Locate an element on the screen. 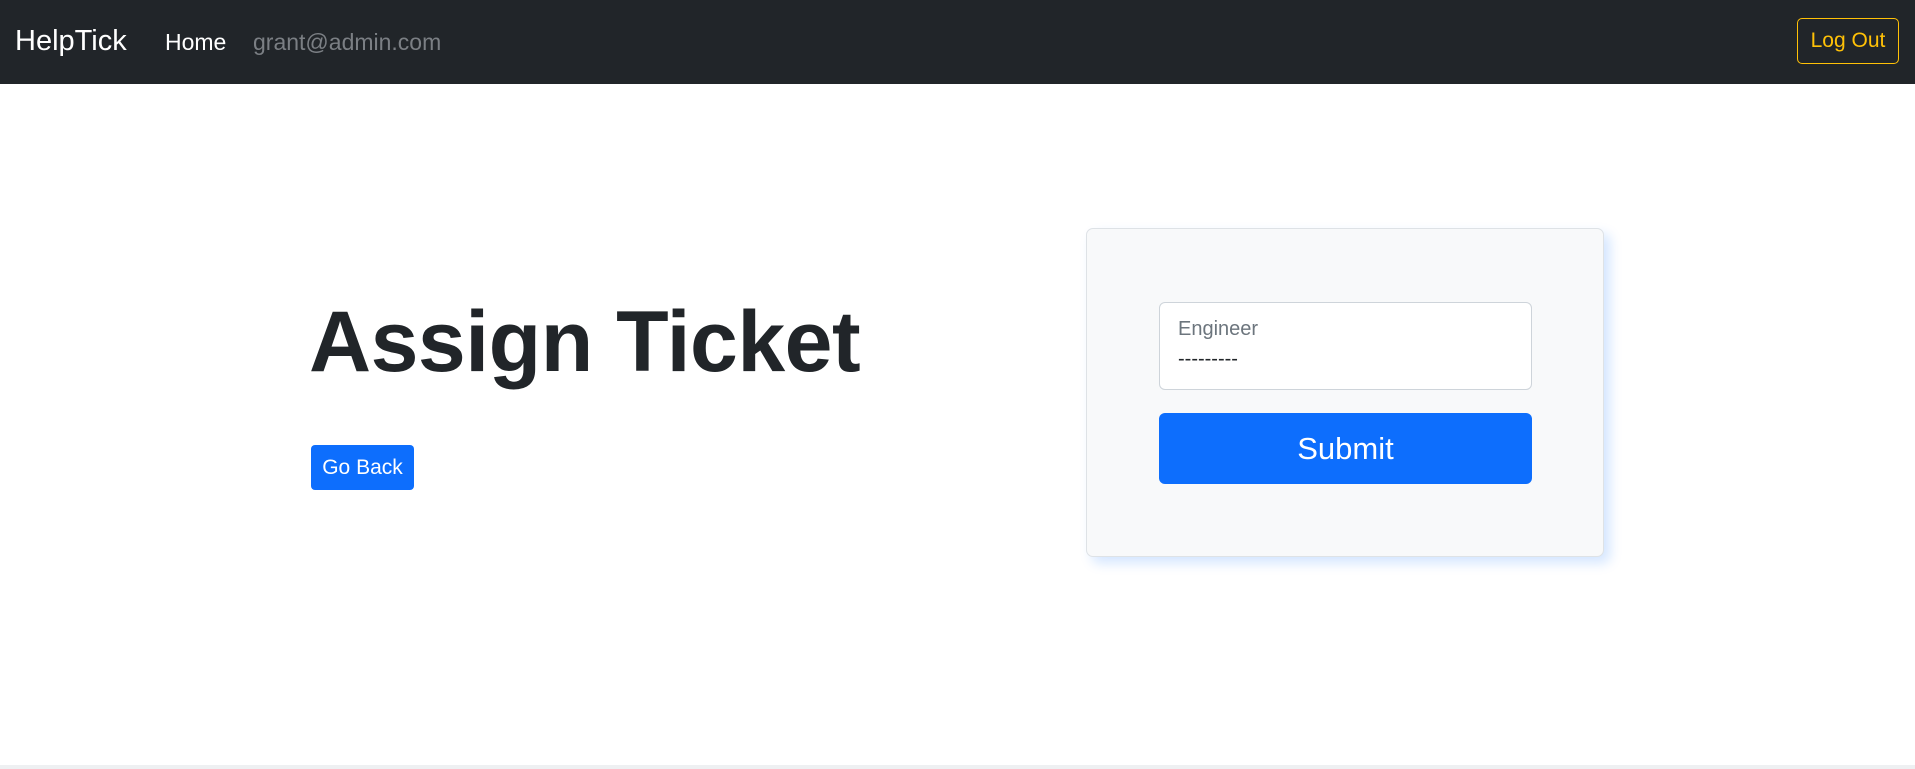 The height and width of the screenshot is (769, 1915). page-title: Assign Ticket is located at coordinates (585, 342).